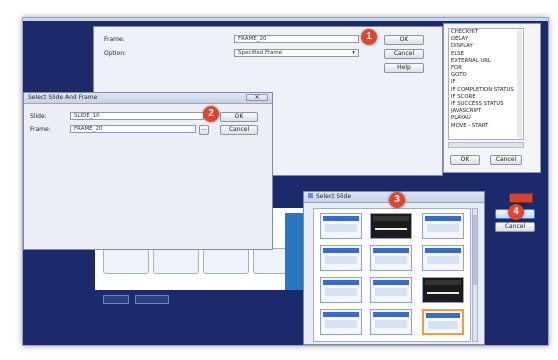 This screenshot has width=558, height=360. Describe the element at coordinates (486, 126) in the screenshot. I see `list-item: MOVE - START` at that location.